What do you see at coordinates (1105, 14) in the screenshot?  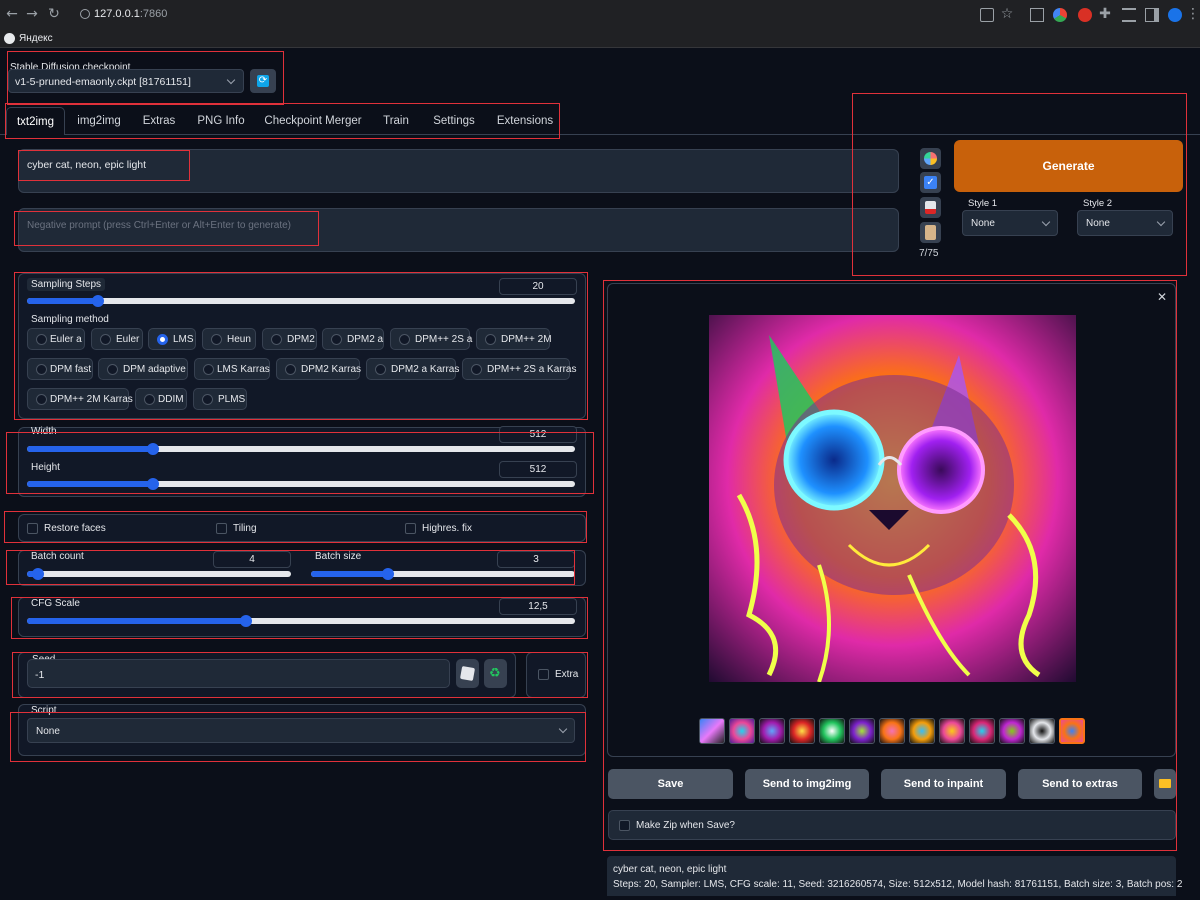 I see `puzzle-icon: ✚` at bounding box center [1105, 14].